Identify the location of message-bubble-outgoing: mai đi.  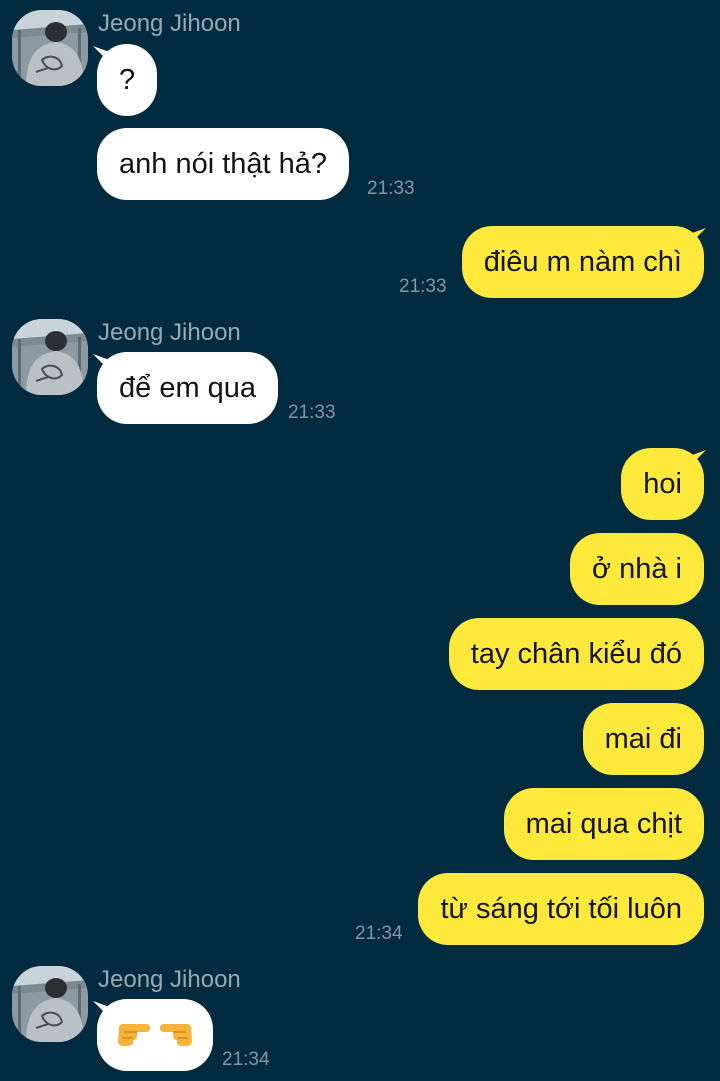
(643, 739).